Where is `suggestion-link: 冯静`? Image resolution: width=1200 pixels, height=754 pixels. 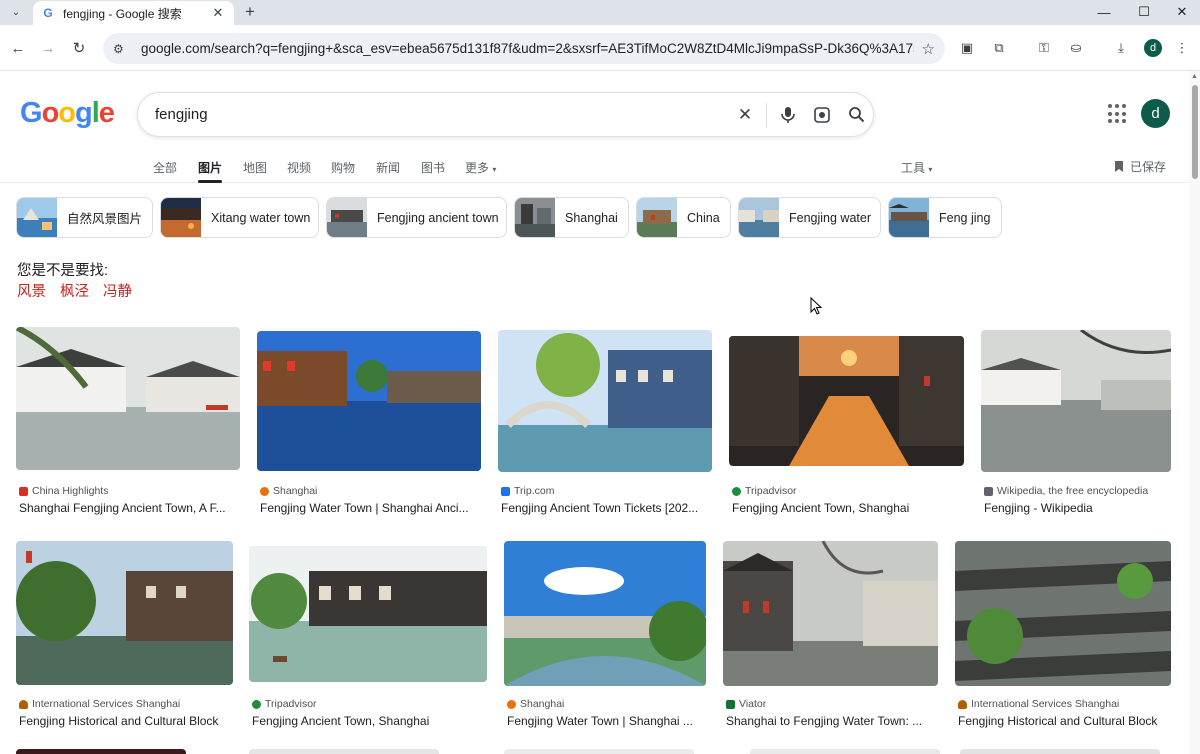
suggestion-link: 冯静 is located at coordinates (117, 290).